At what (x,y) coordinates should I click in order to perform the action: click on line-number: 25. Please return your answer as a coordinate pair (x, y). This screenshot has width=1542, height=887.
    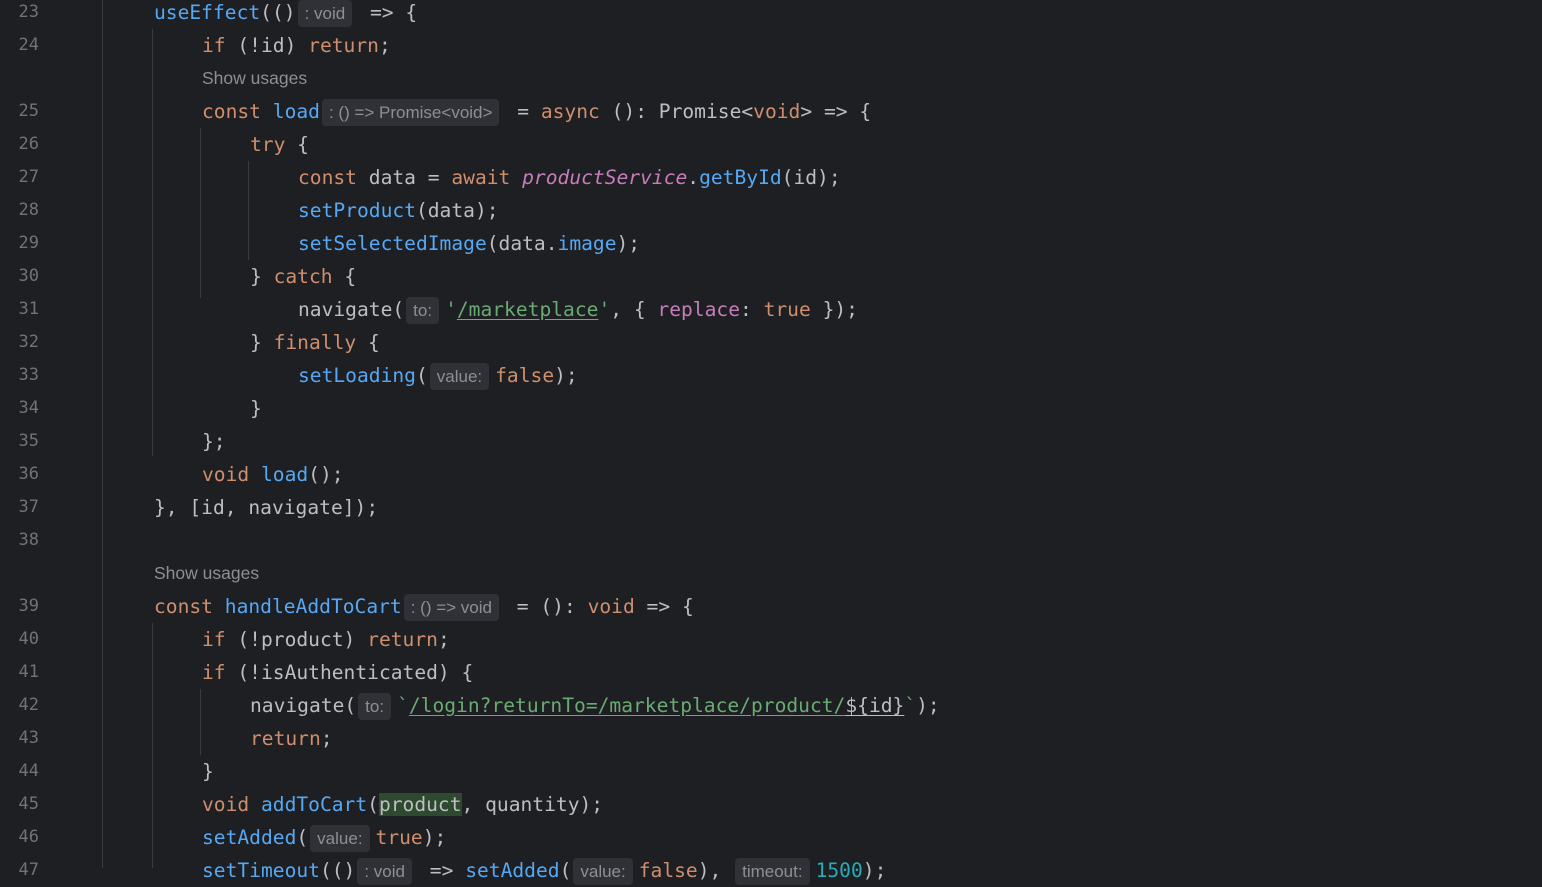
    Looking at the image, I should click on (28, 111).